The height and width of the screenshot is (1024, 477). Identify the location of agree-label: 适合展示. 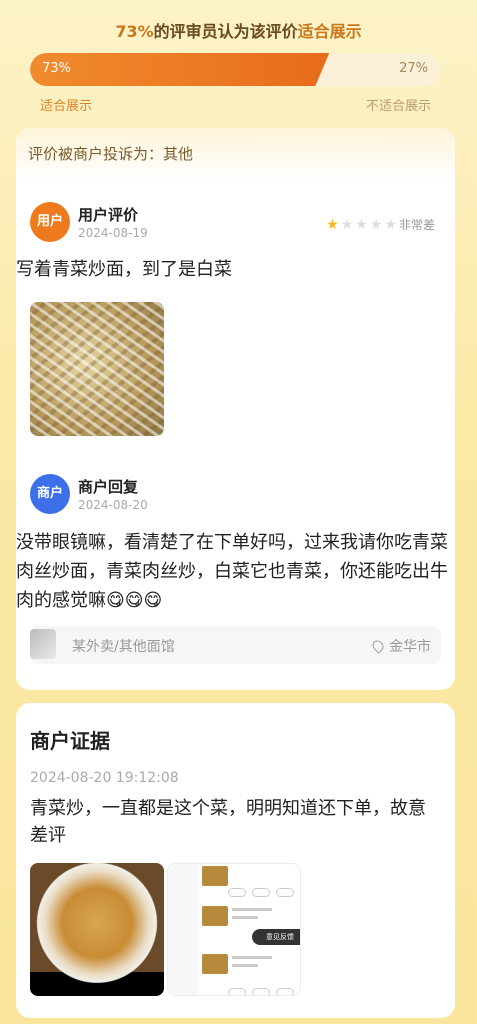
(66, 106).